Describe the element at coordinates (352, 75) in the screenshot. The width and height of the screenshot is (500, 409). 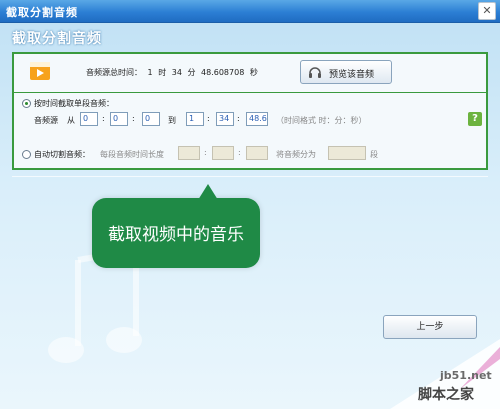
I see `preview-button-label: 预览该音频` at that location.